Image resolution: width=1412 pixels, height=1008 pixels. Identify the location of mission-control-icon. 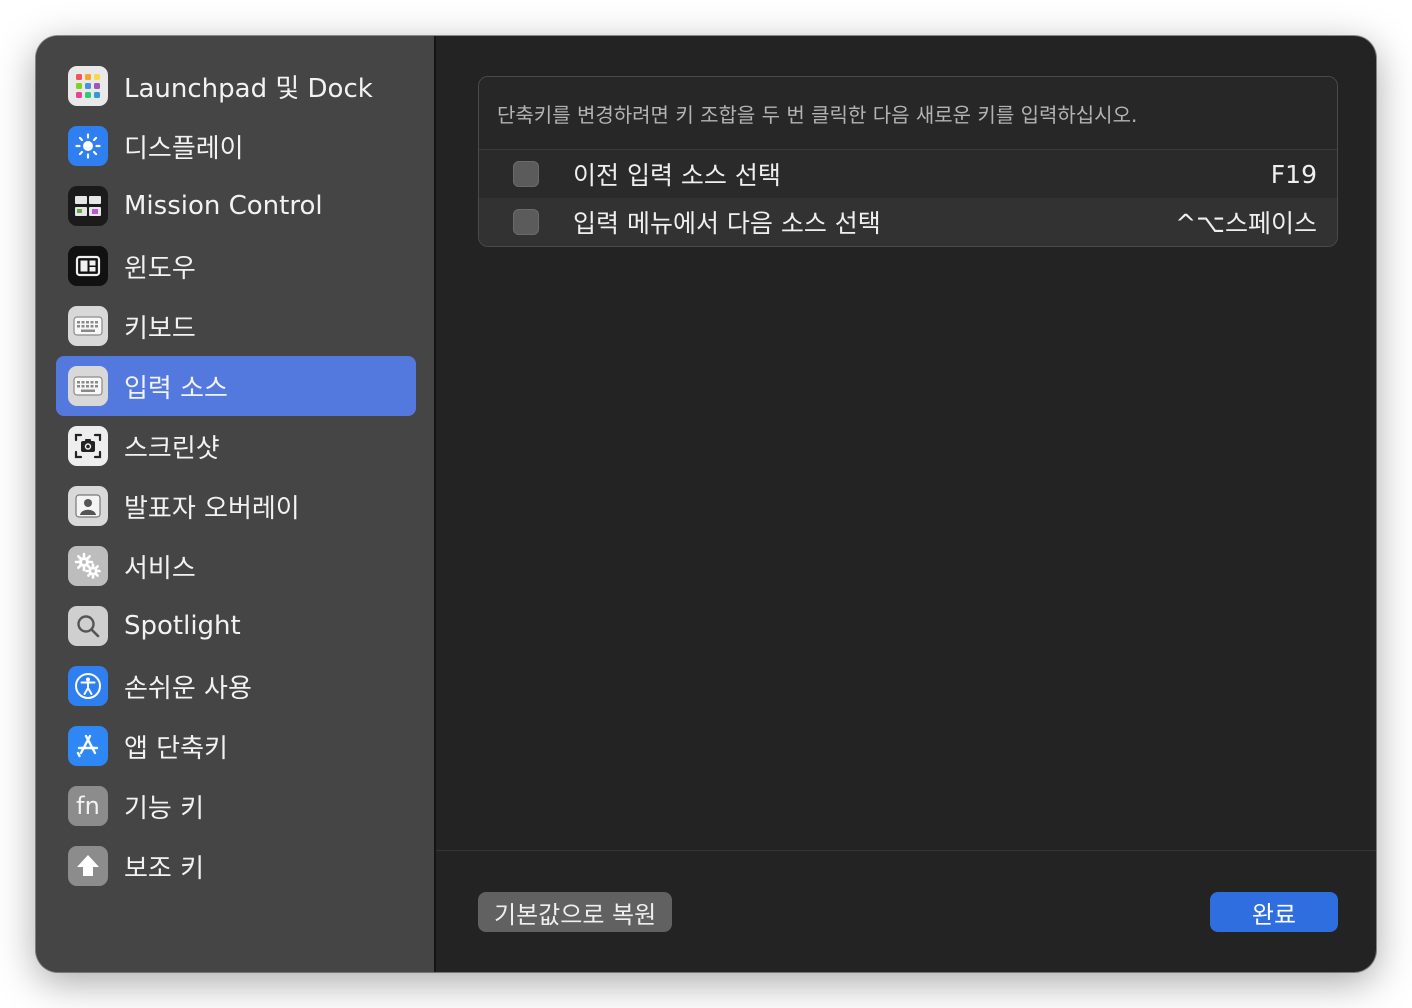
(88, 206).